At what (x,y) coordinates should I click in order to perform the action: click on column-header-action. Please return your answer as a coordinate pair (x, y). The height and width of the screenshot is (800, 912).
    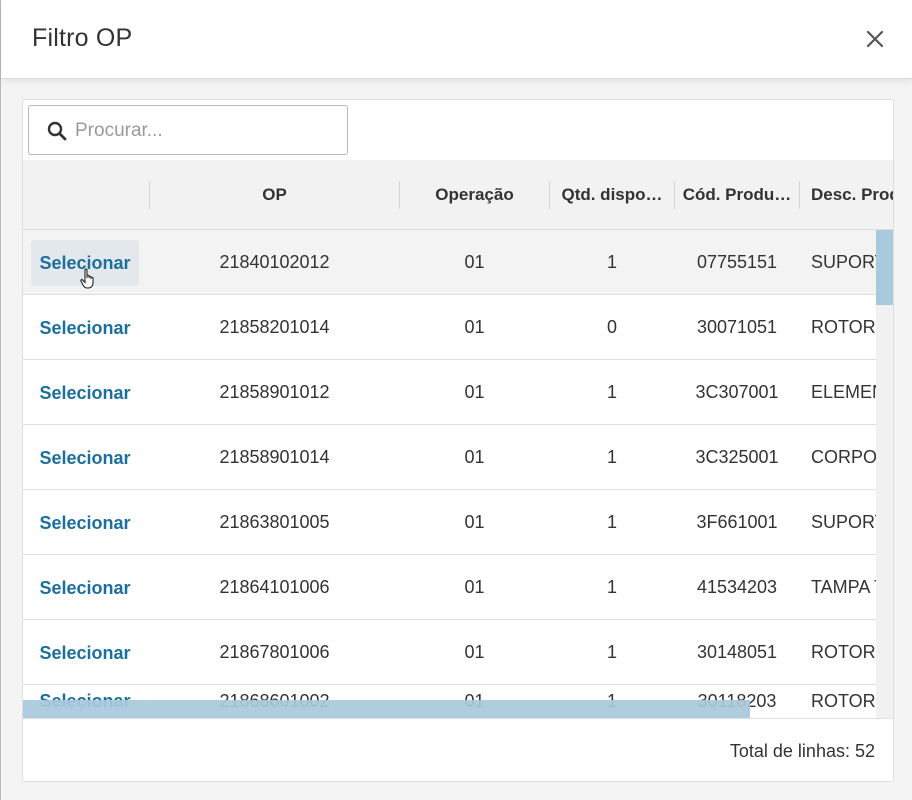
    Looking at the image, I should click on (86, 195).